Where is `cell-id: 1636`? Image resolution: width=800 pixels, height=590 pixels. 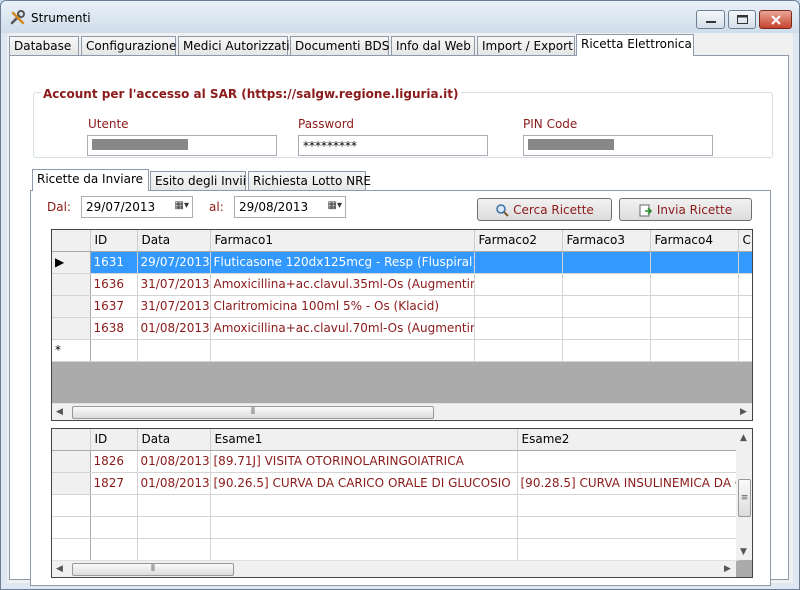 cell-id: 1636 is located at coordinates (114, 284).